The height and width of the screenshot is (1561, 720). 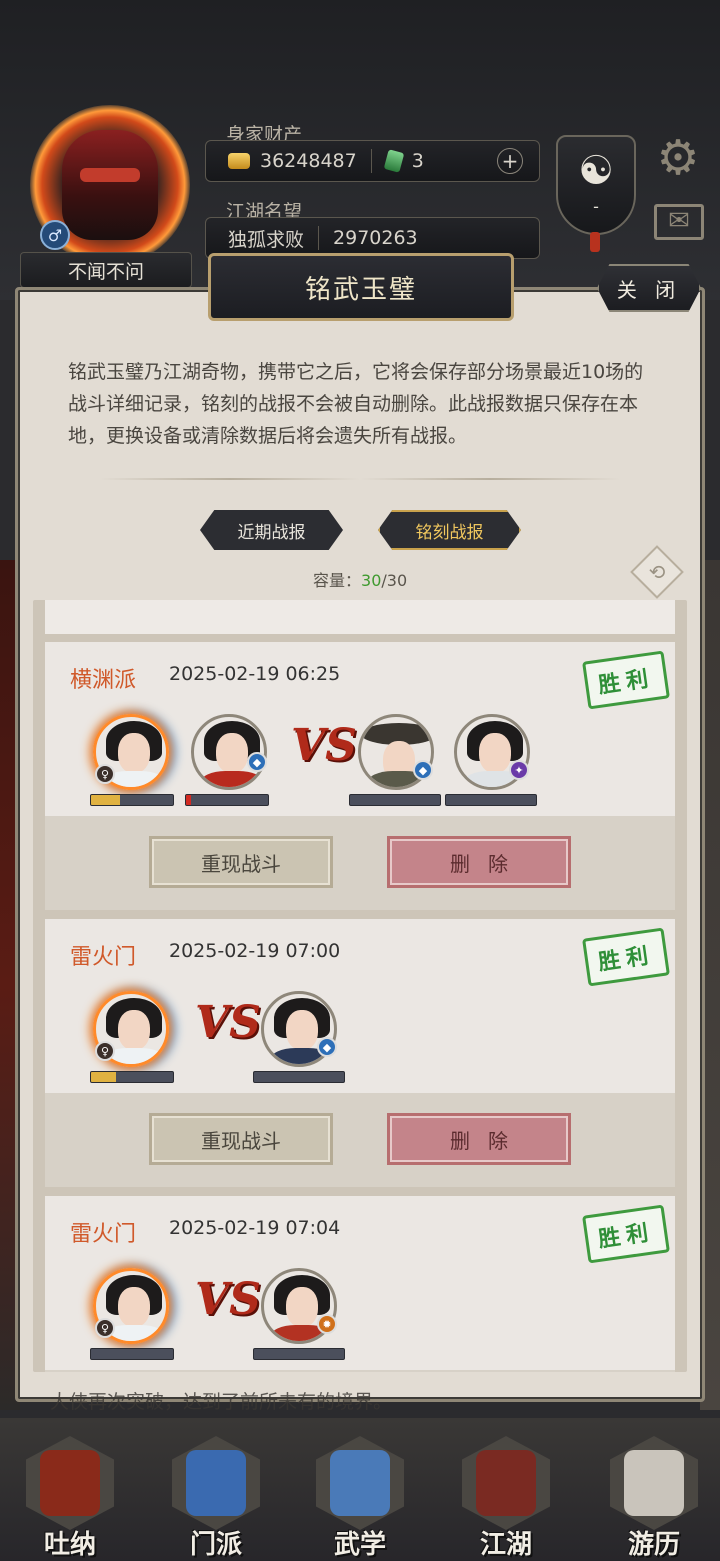 What do you see at coordinates (653, 1545) in the screenshot?
I see `nav-label: 游历` at bounding box center [653, 1545].